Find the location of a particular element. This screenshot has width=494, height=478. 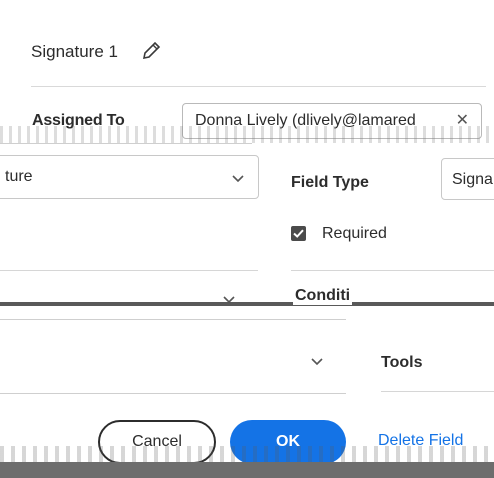

field-name-title: Signature 1 is located at coordinates (74, 51).